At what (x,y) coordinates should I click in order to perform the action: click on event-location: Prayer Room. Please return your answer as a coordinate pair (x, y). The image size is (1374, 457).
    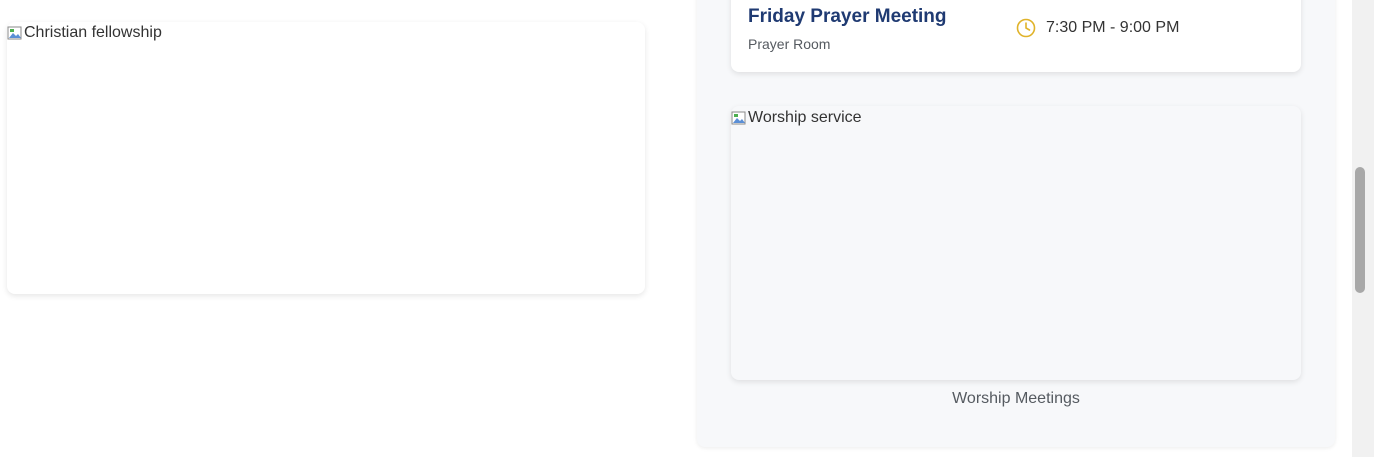
    Looking at the image, I should click on (789, 44).